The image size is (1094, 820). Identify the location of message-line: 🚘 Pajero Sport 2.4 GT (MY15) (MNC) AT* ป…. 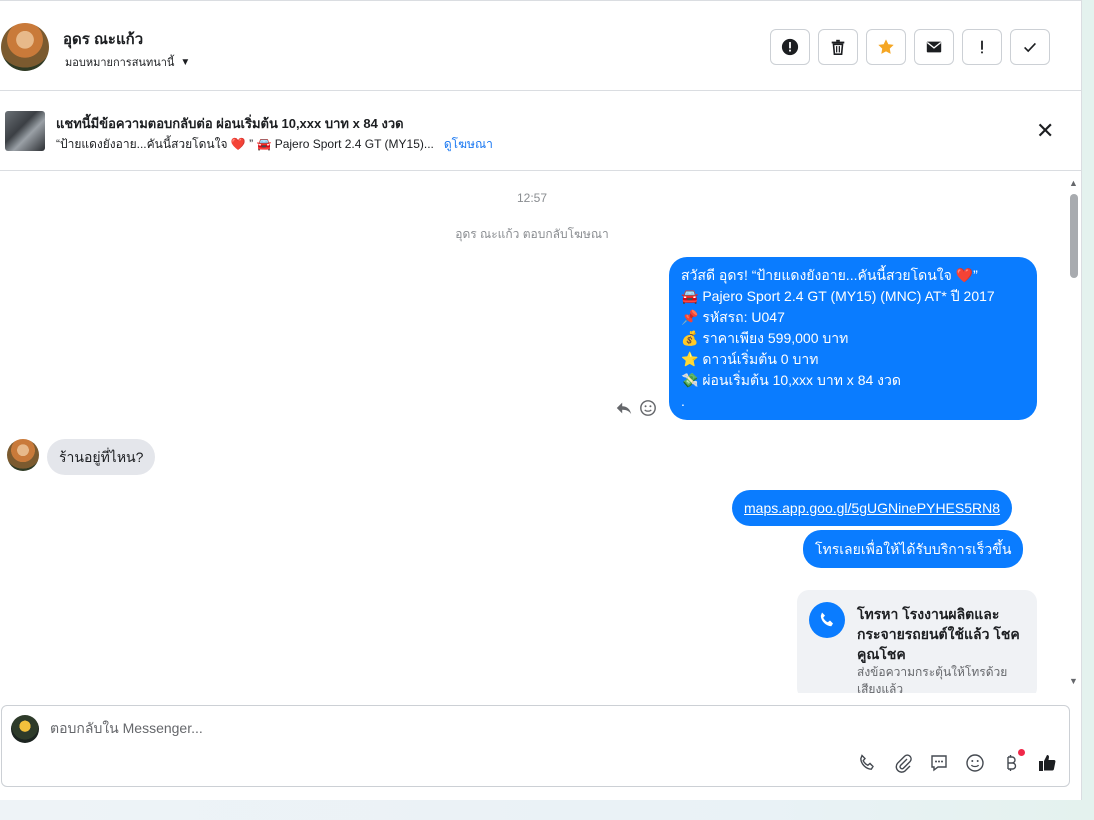
(838, 296).